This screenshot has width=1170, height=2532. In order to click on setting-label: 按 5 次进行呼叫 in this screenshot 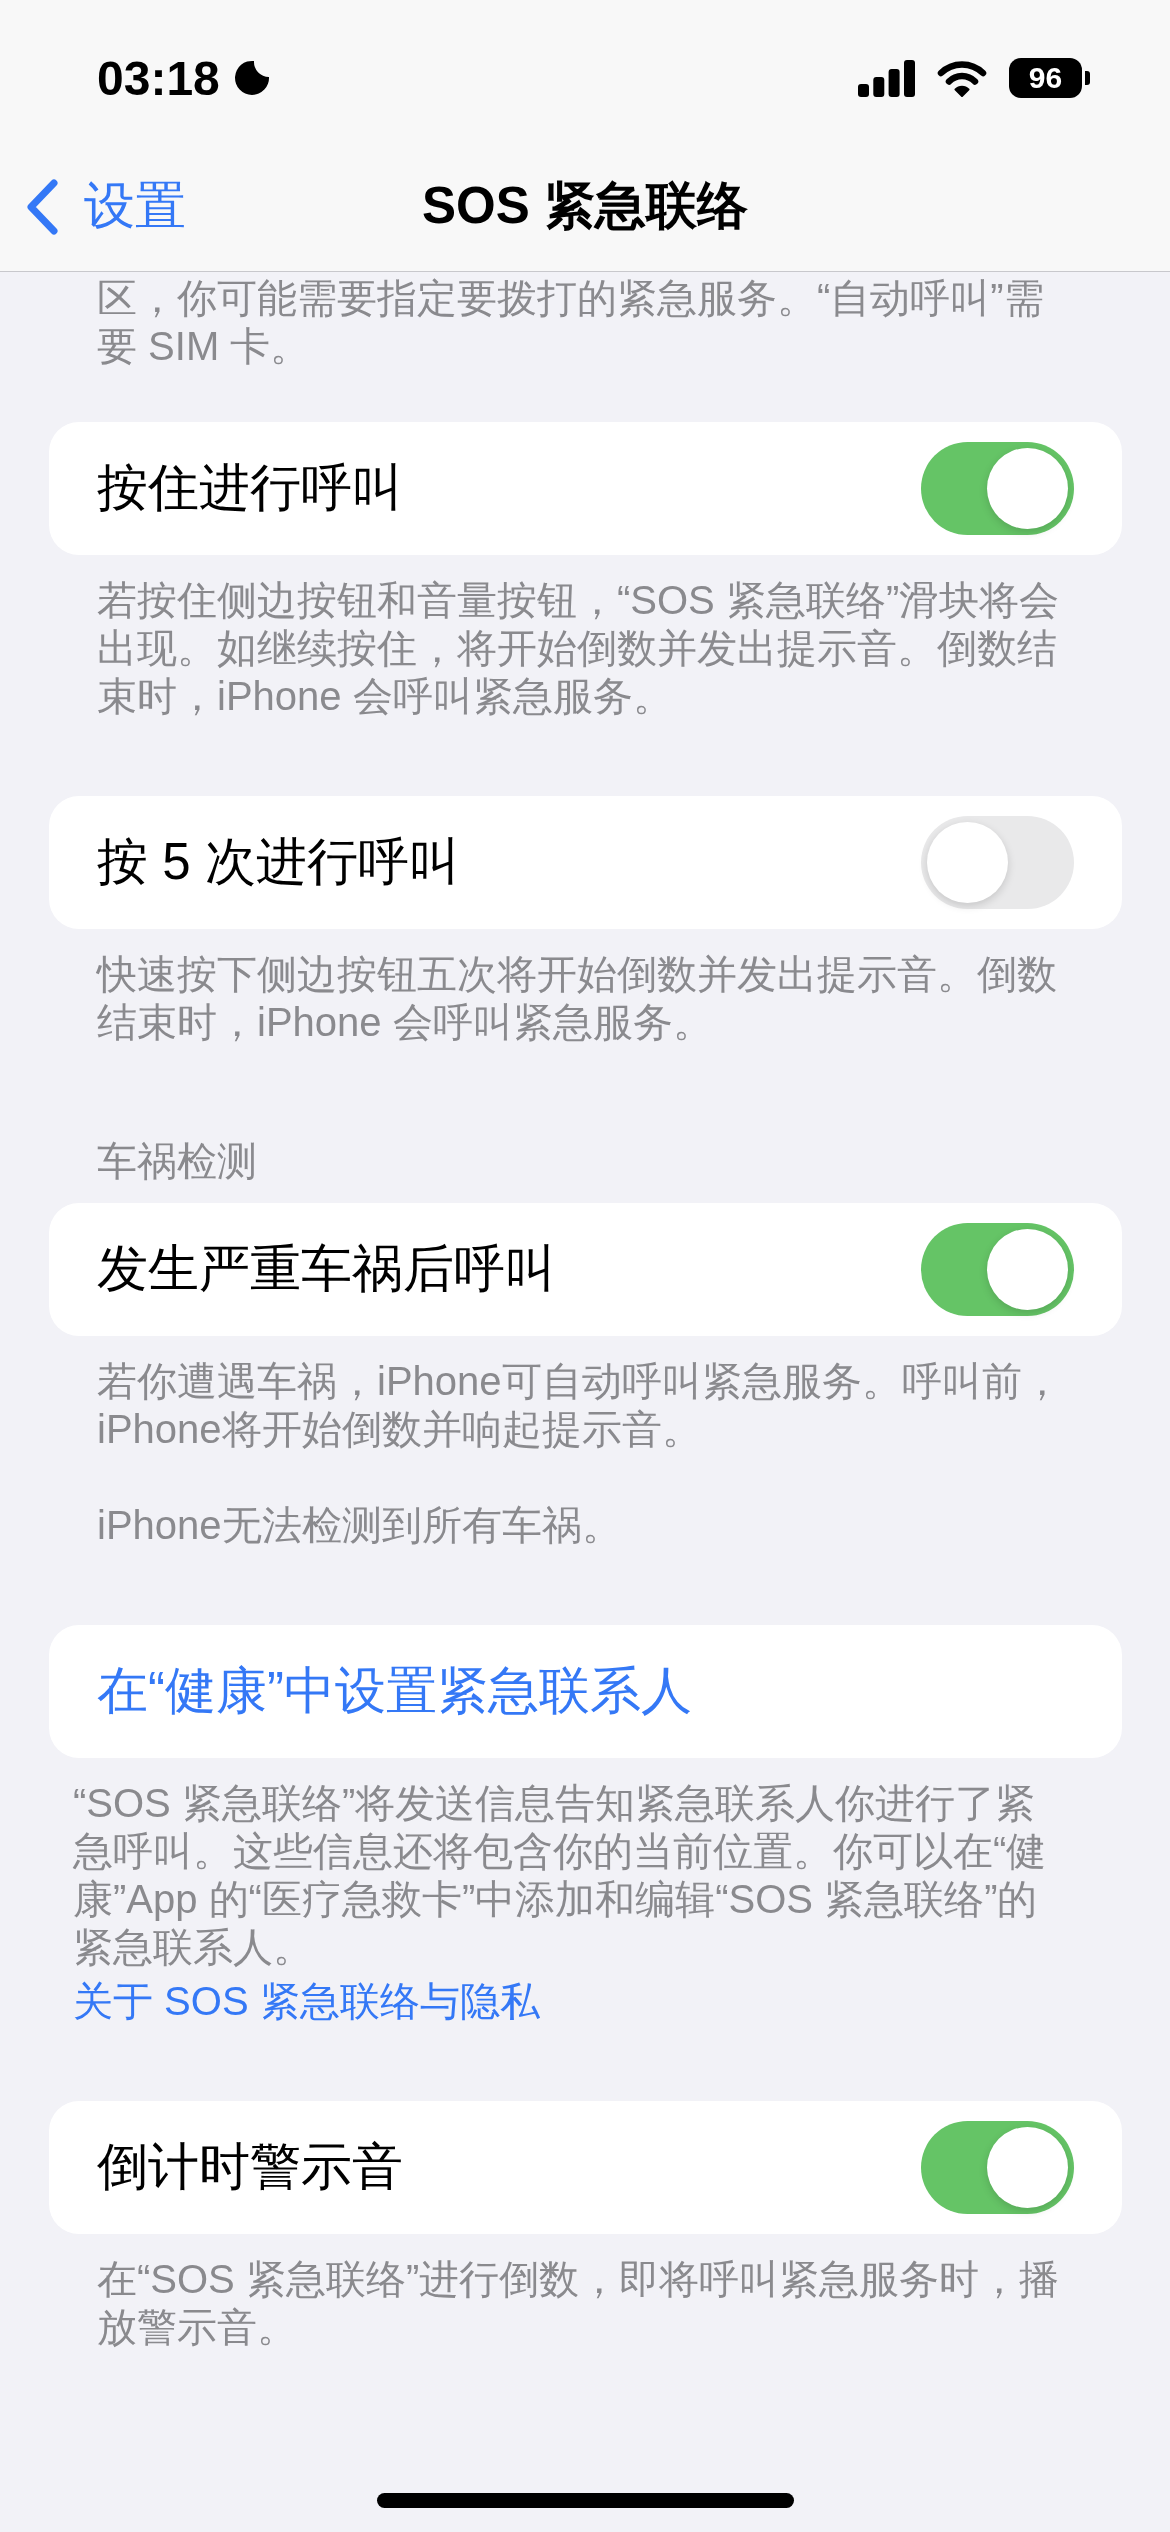, I will do `click(278, 862)`.